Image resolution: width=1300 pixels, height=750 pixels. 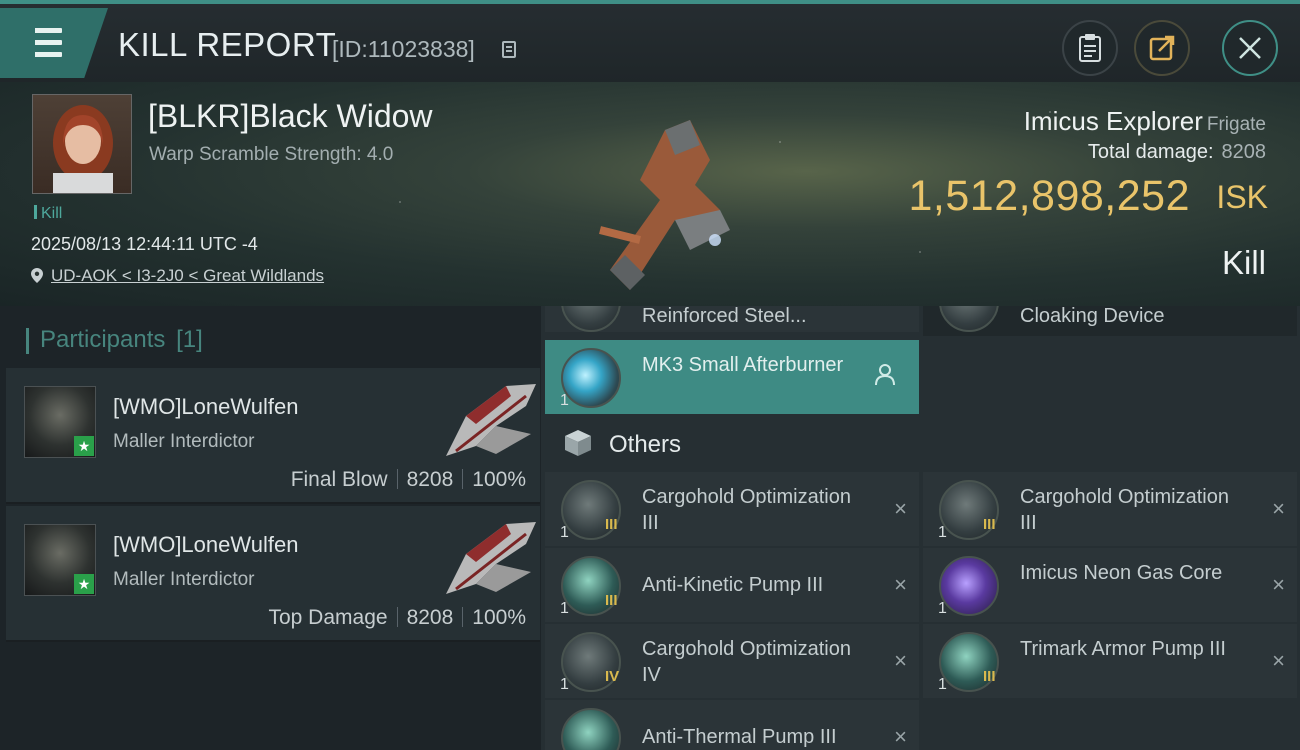 What do you see at coordinates (746, 662) in the screenshot?
I see `module-label: Cargohold Optimization IV` at bounding box center [746, 662].